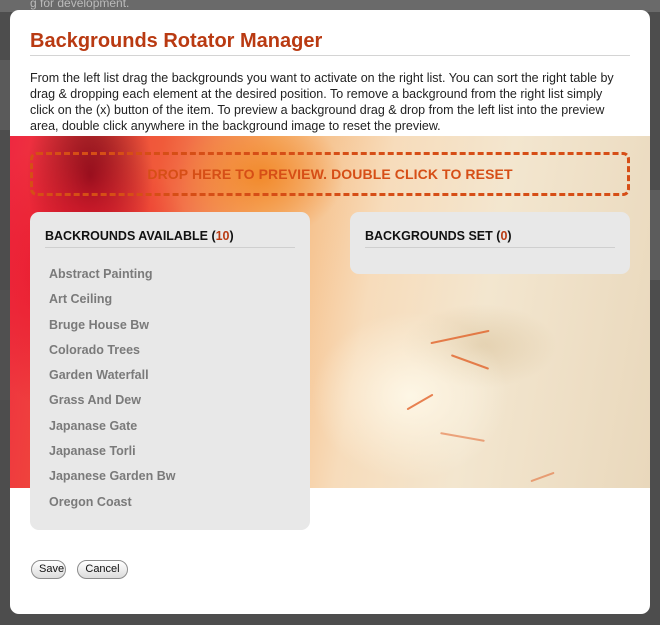 The image size is (660, 625). I want to click on background-item: Colorado Trees, so click(112, 354).